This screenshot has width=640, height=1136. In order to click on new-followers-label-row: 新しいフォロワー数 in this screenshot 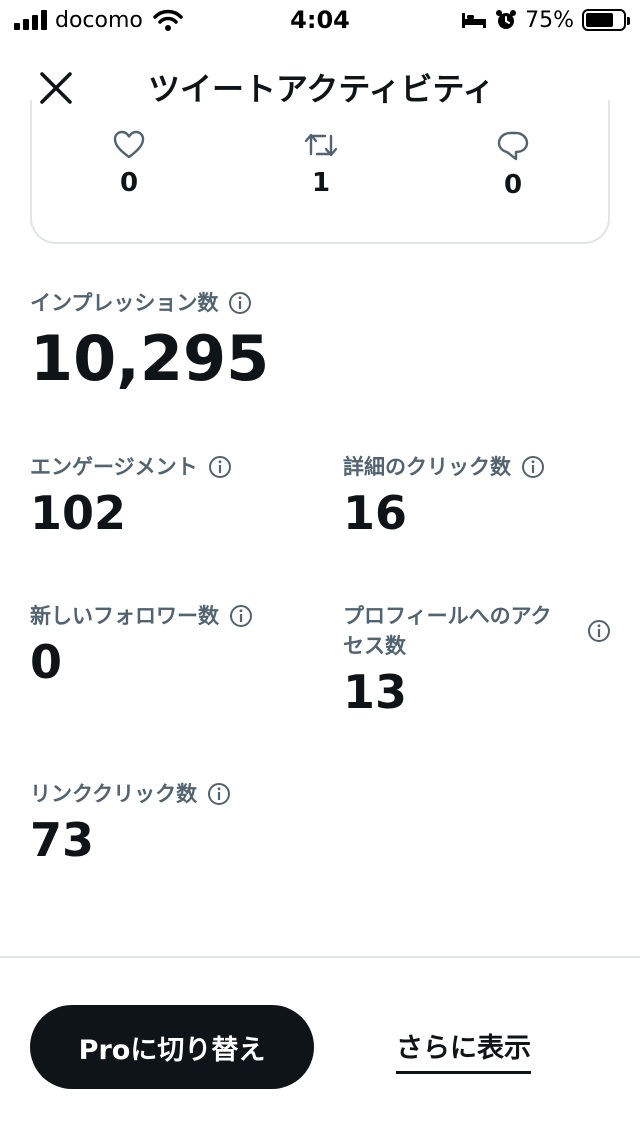, I will do `click(141, 616)`.